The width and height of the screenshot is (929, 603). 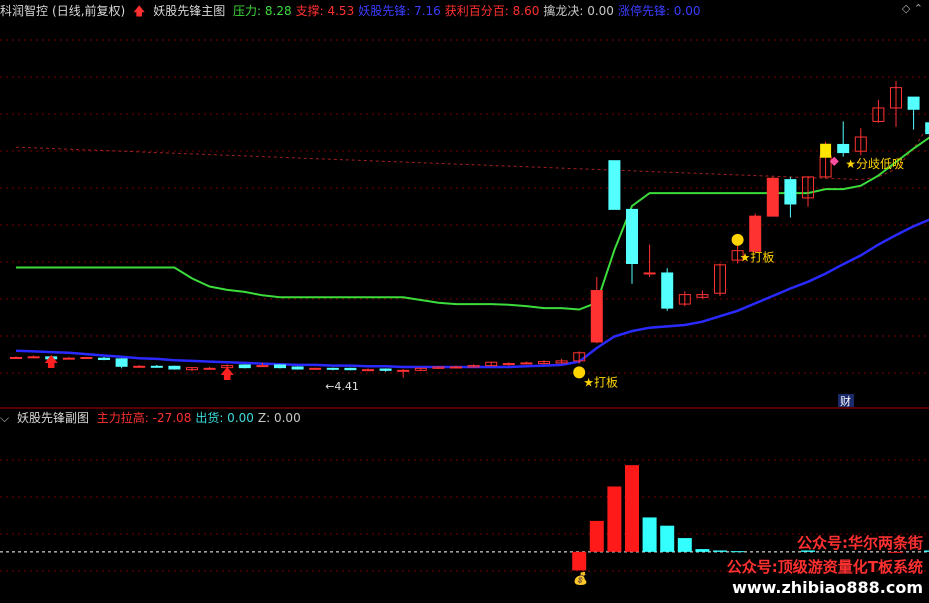 I want to click on cai-badge: 财, so click(x=845, y=401).